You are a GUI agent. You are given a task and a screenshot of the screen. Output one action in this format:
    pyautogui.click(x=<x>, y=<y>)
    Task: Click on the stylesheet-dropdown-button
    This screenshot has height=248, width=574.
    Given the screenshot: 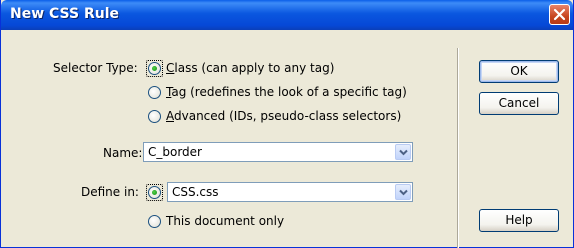 What is the action you would take?
    pyautogui.click(x=403, y=192)
    